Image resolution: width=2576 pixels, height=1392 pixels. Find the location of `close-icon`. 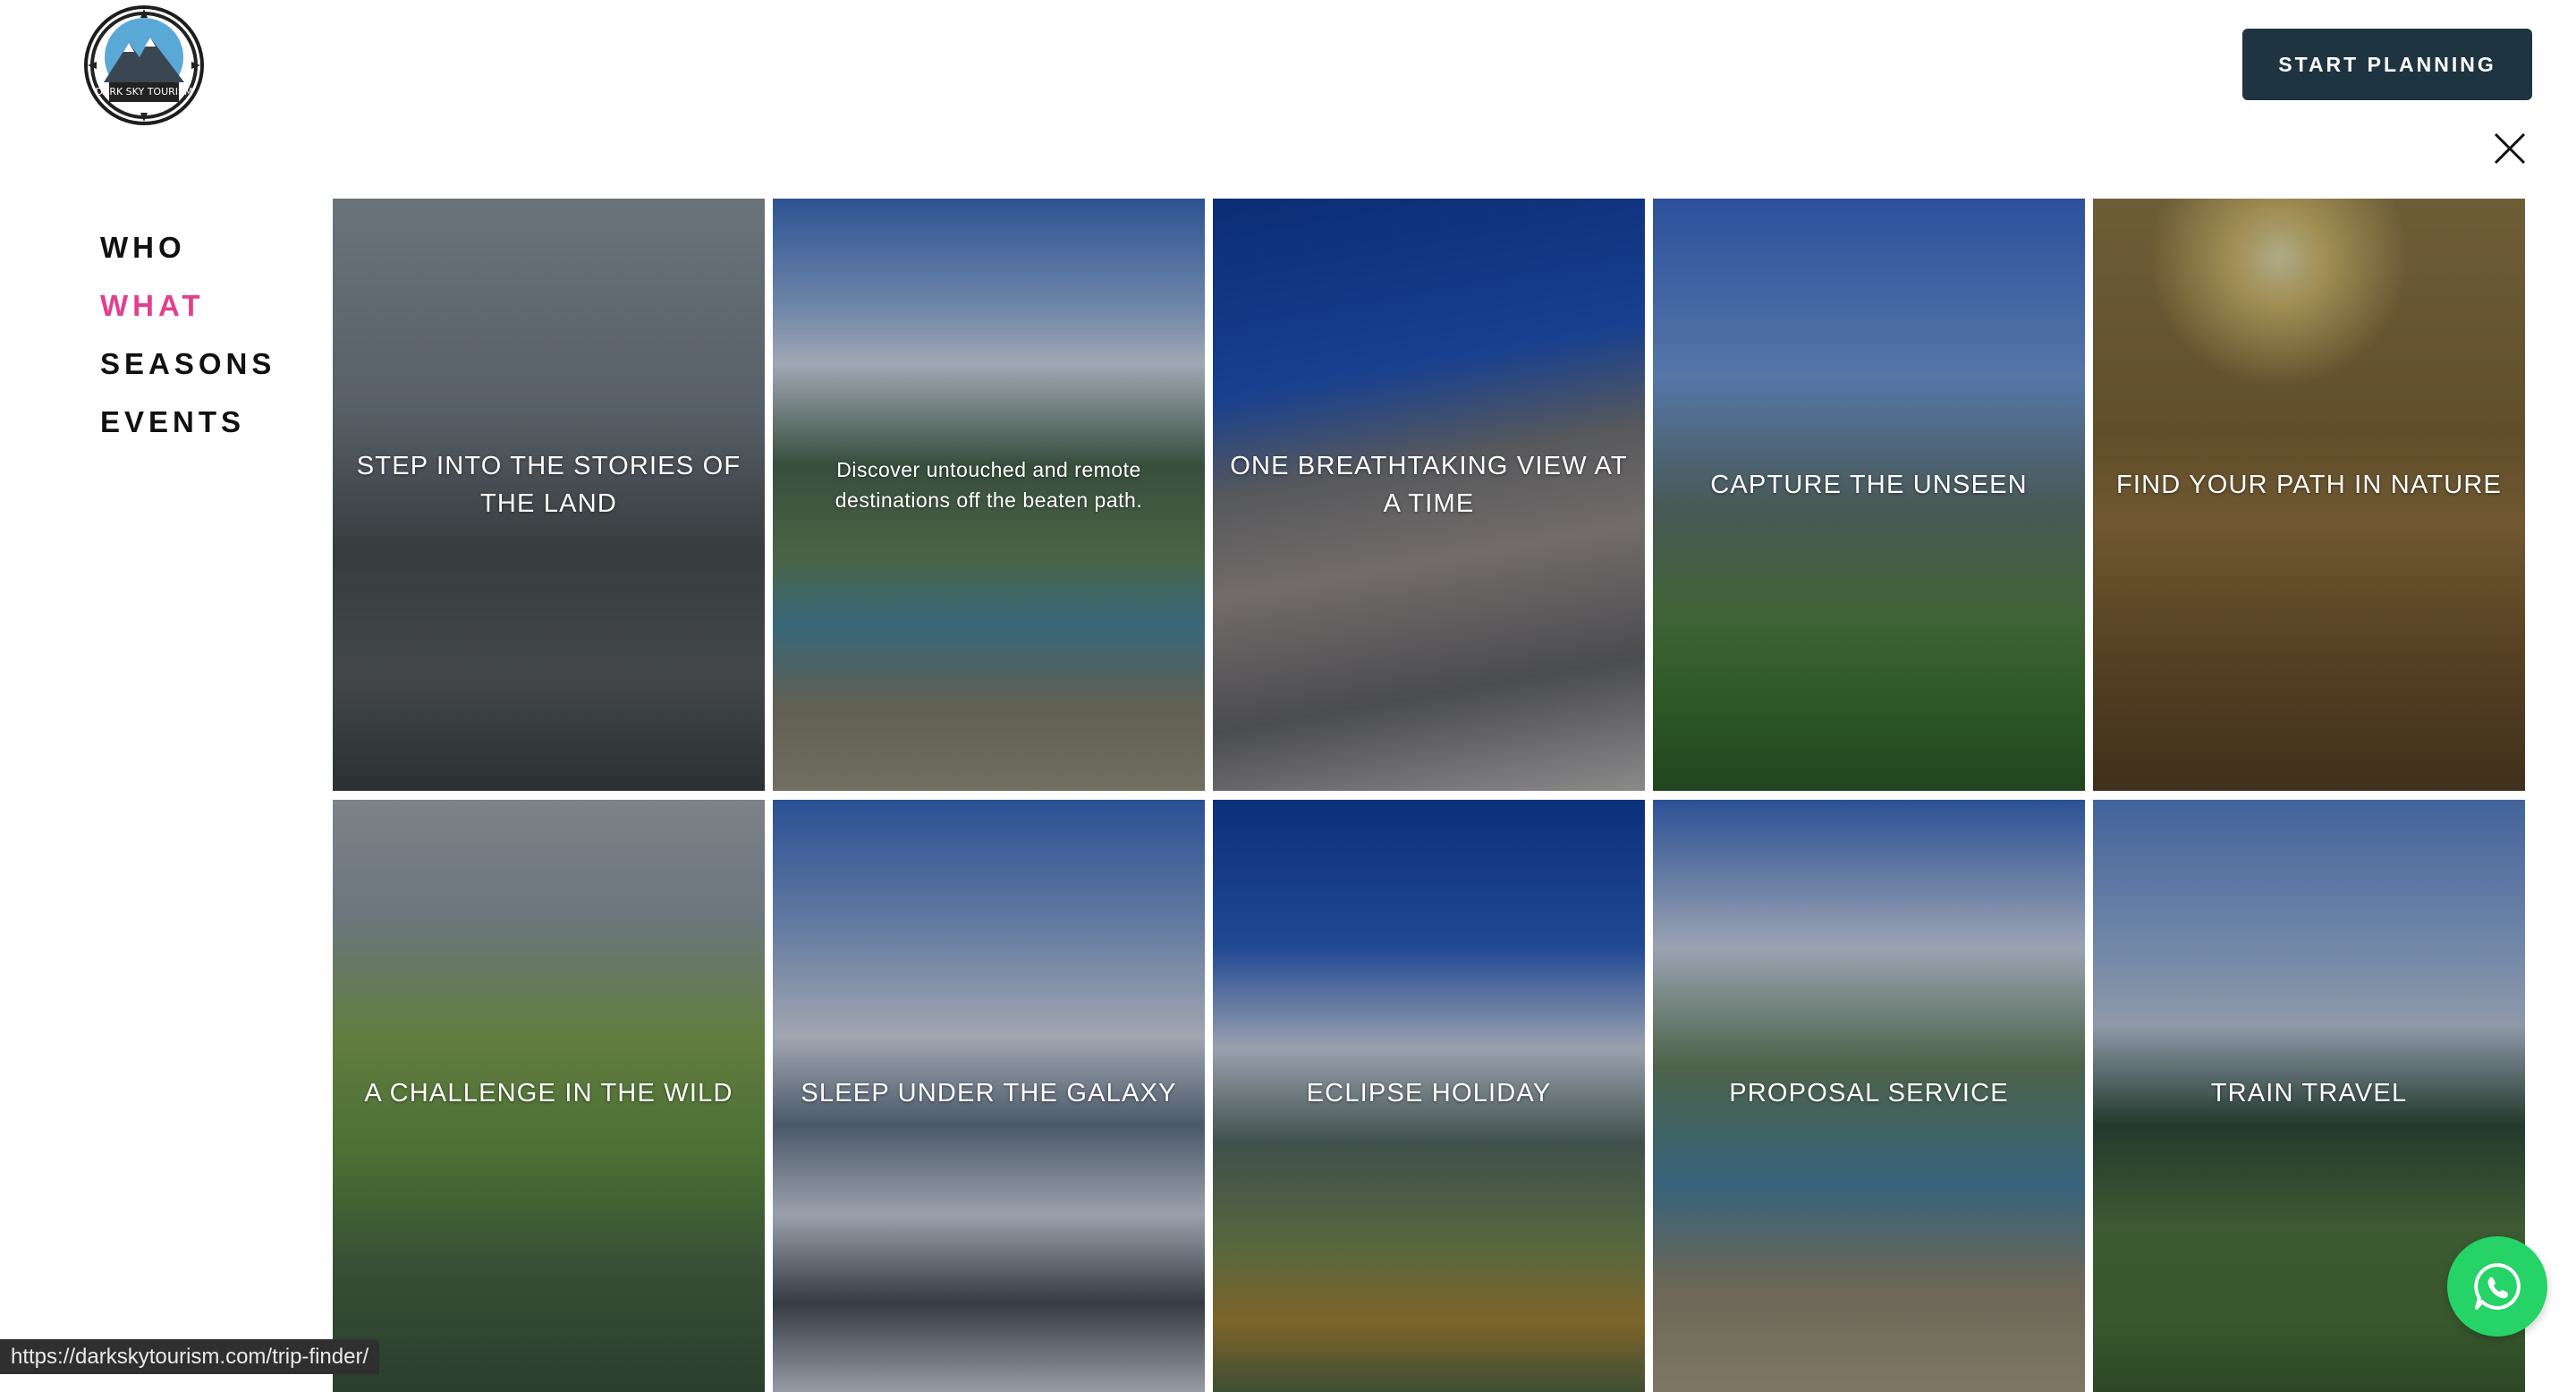

close-icon is located at coordinates (2510, 148).